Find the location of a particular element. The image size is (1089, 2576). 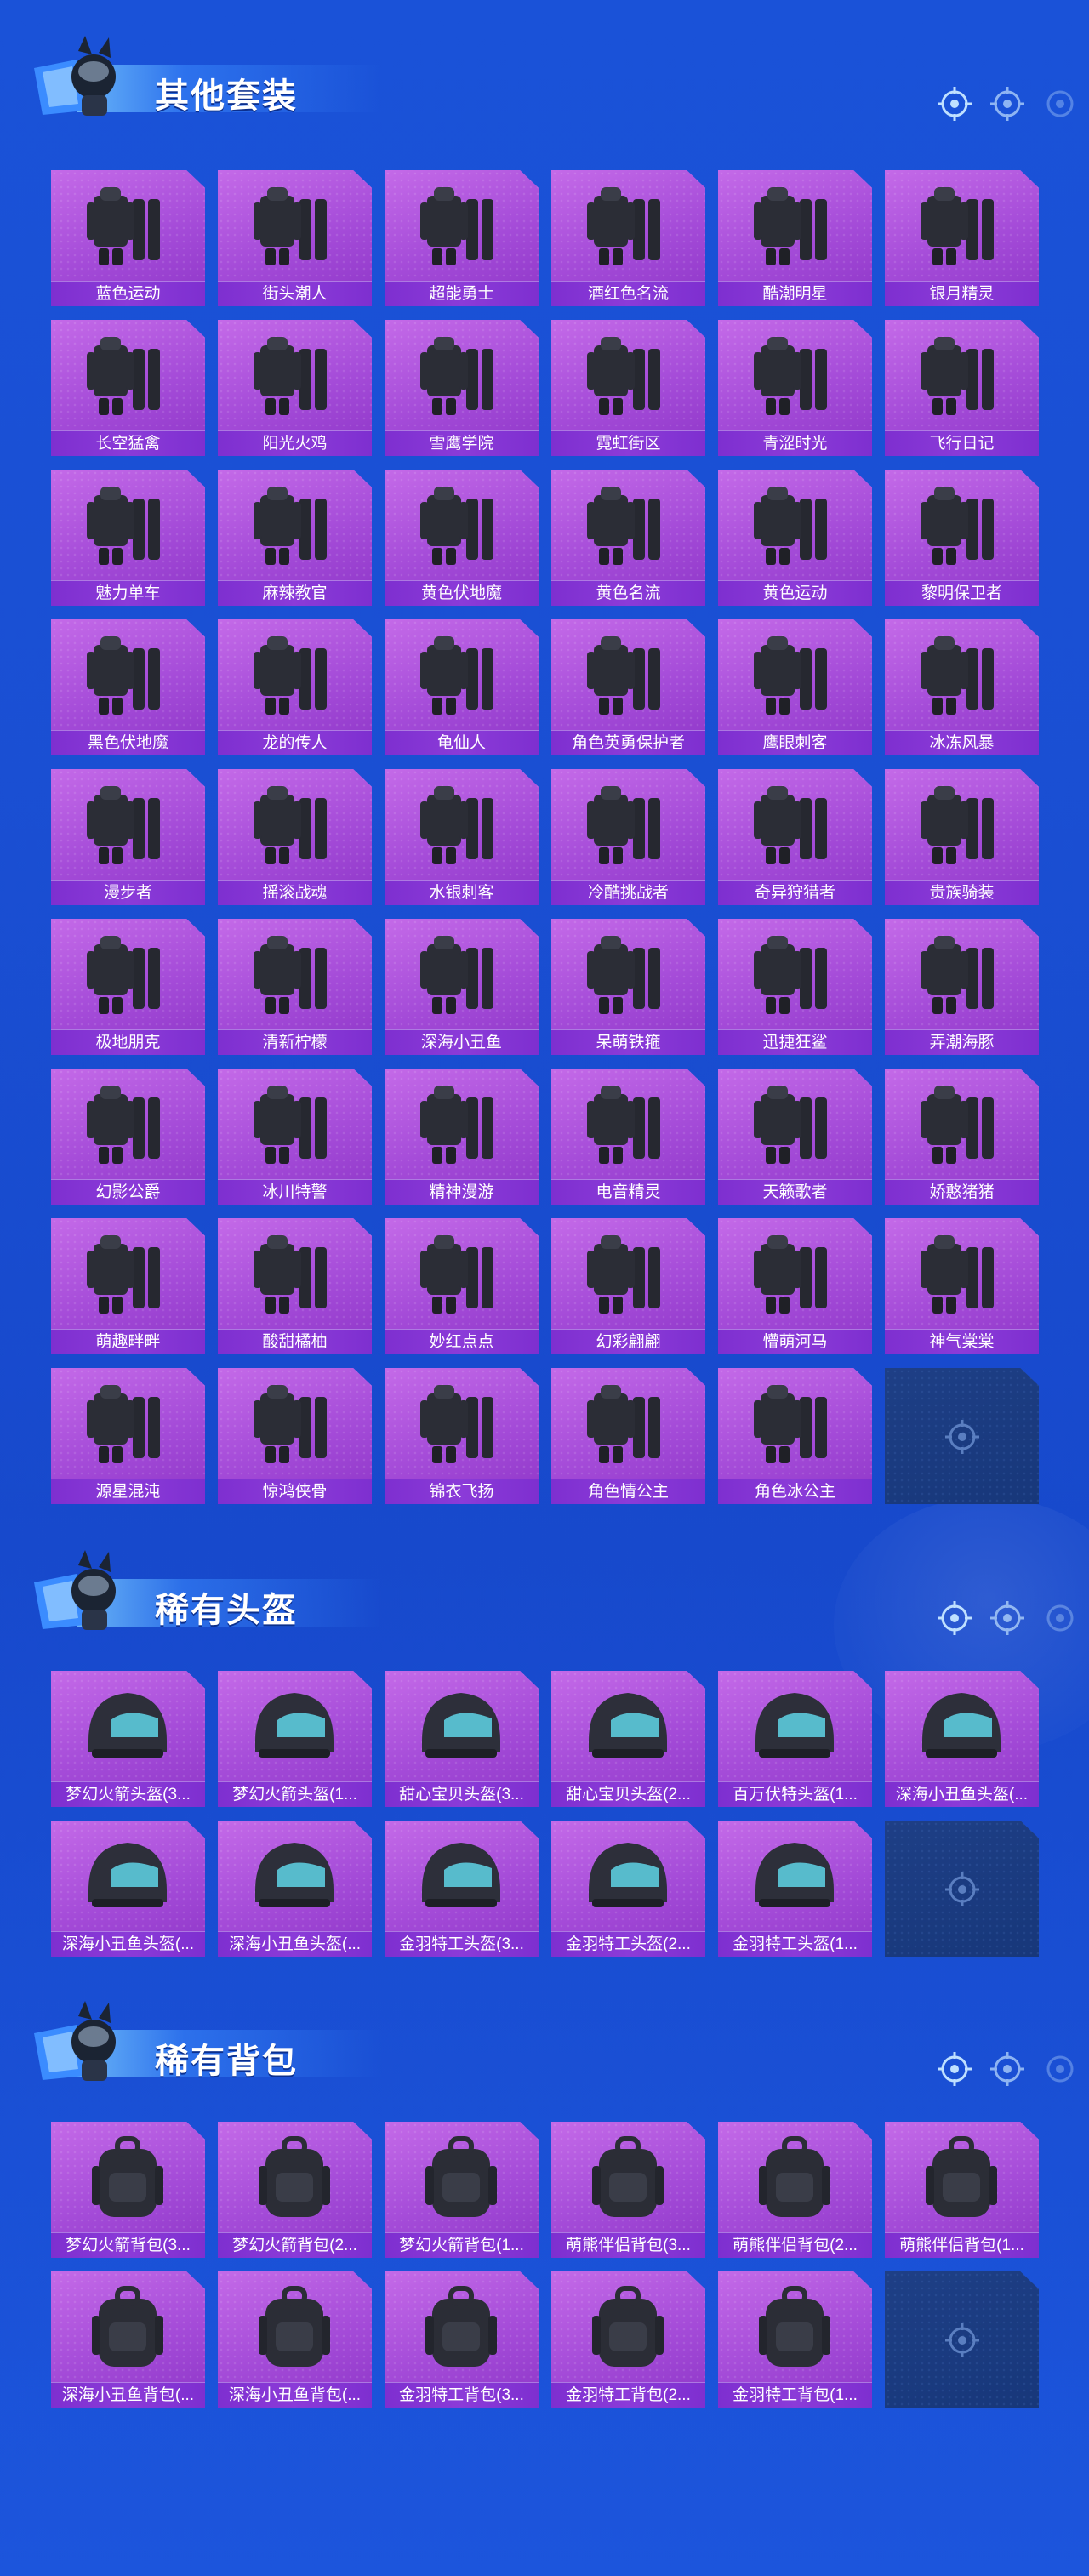

item-card: 长空猛禽 is located at coordinates (128, 388).